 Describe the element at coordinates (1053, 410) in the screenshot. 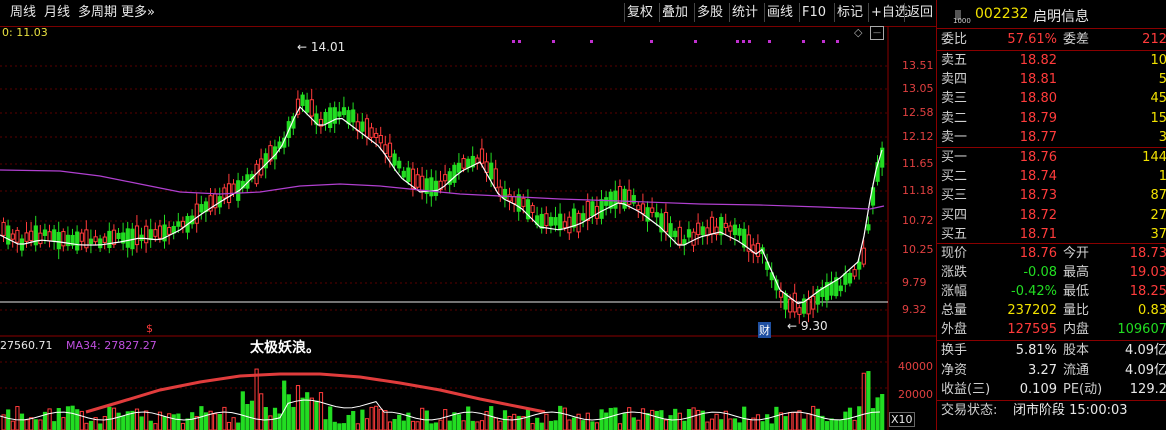

I see `trade-status-row: 交易状态: 闭市阶段 15:00:03` at that location.